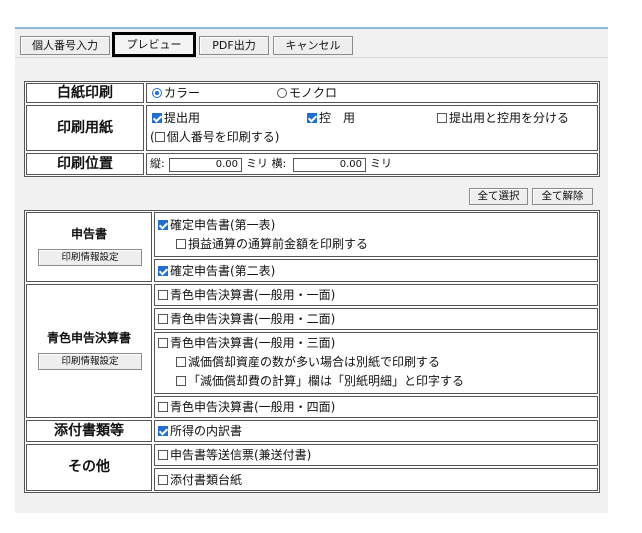  What do you see at coordinates (159, 137) in the screenshot?
I see `mynumber-print-check-icon` at bounding box center [159, 137].